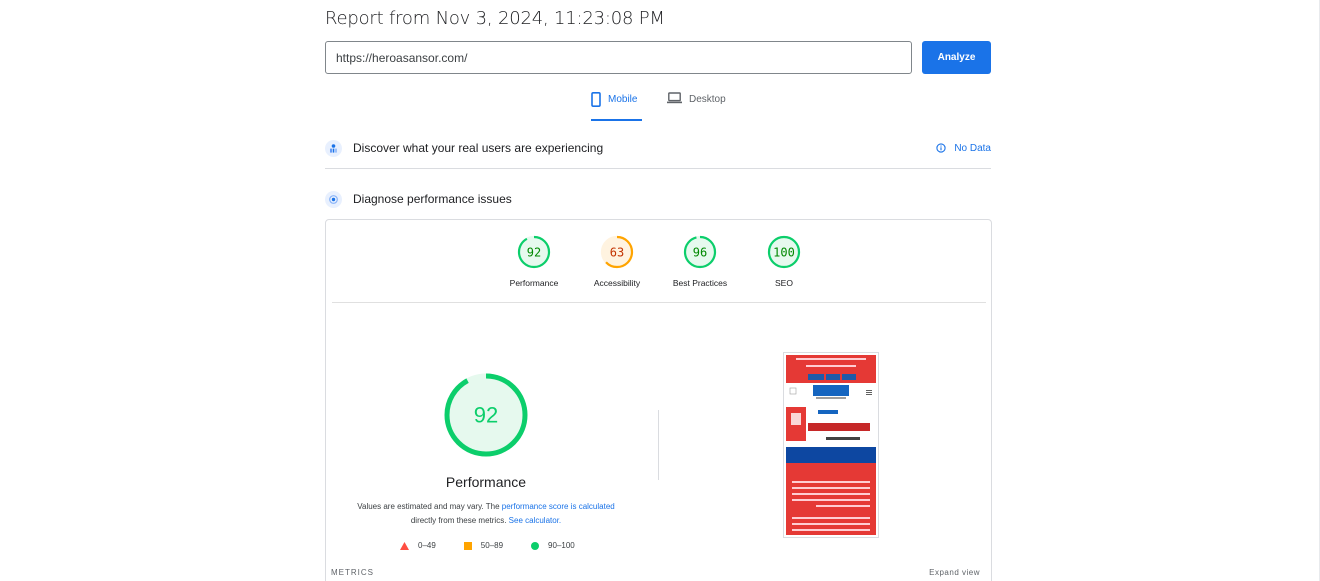 This screenshot has height=581, width=1320. Describe the element at coordinates (659, 302) in the screenshot. I see `card-divider` at that location.